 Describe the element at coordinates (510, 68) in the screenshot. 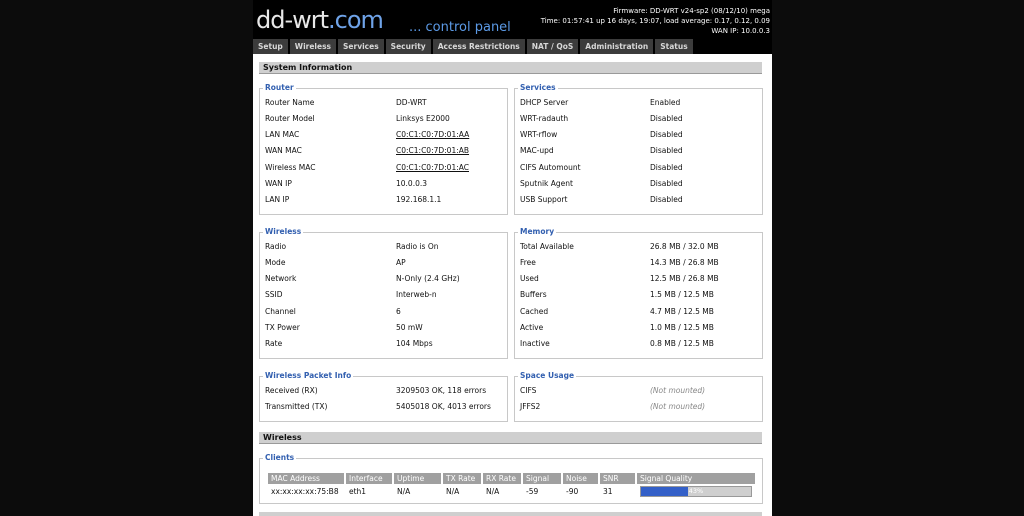

I see `system-info-header: System Information` at that location.